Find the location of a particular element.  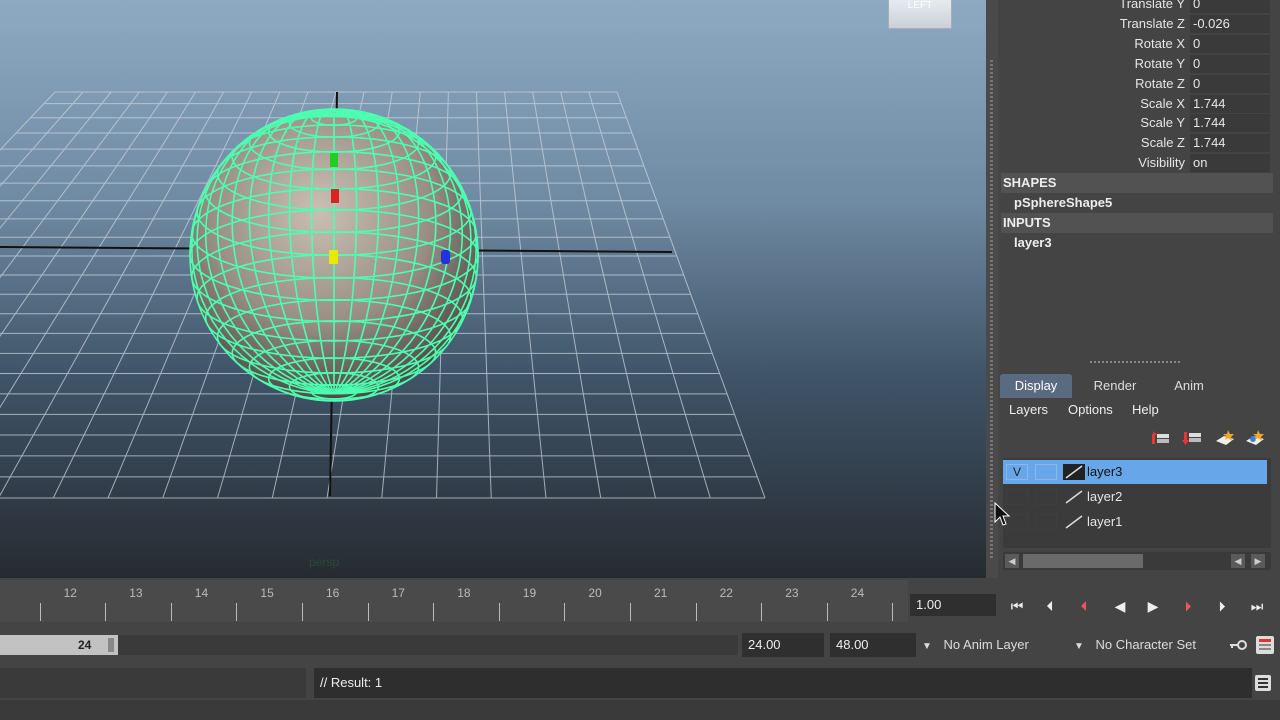

command-result: // Result: 1 is located at coordinates (783, 683).